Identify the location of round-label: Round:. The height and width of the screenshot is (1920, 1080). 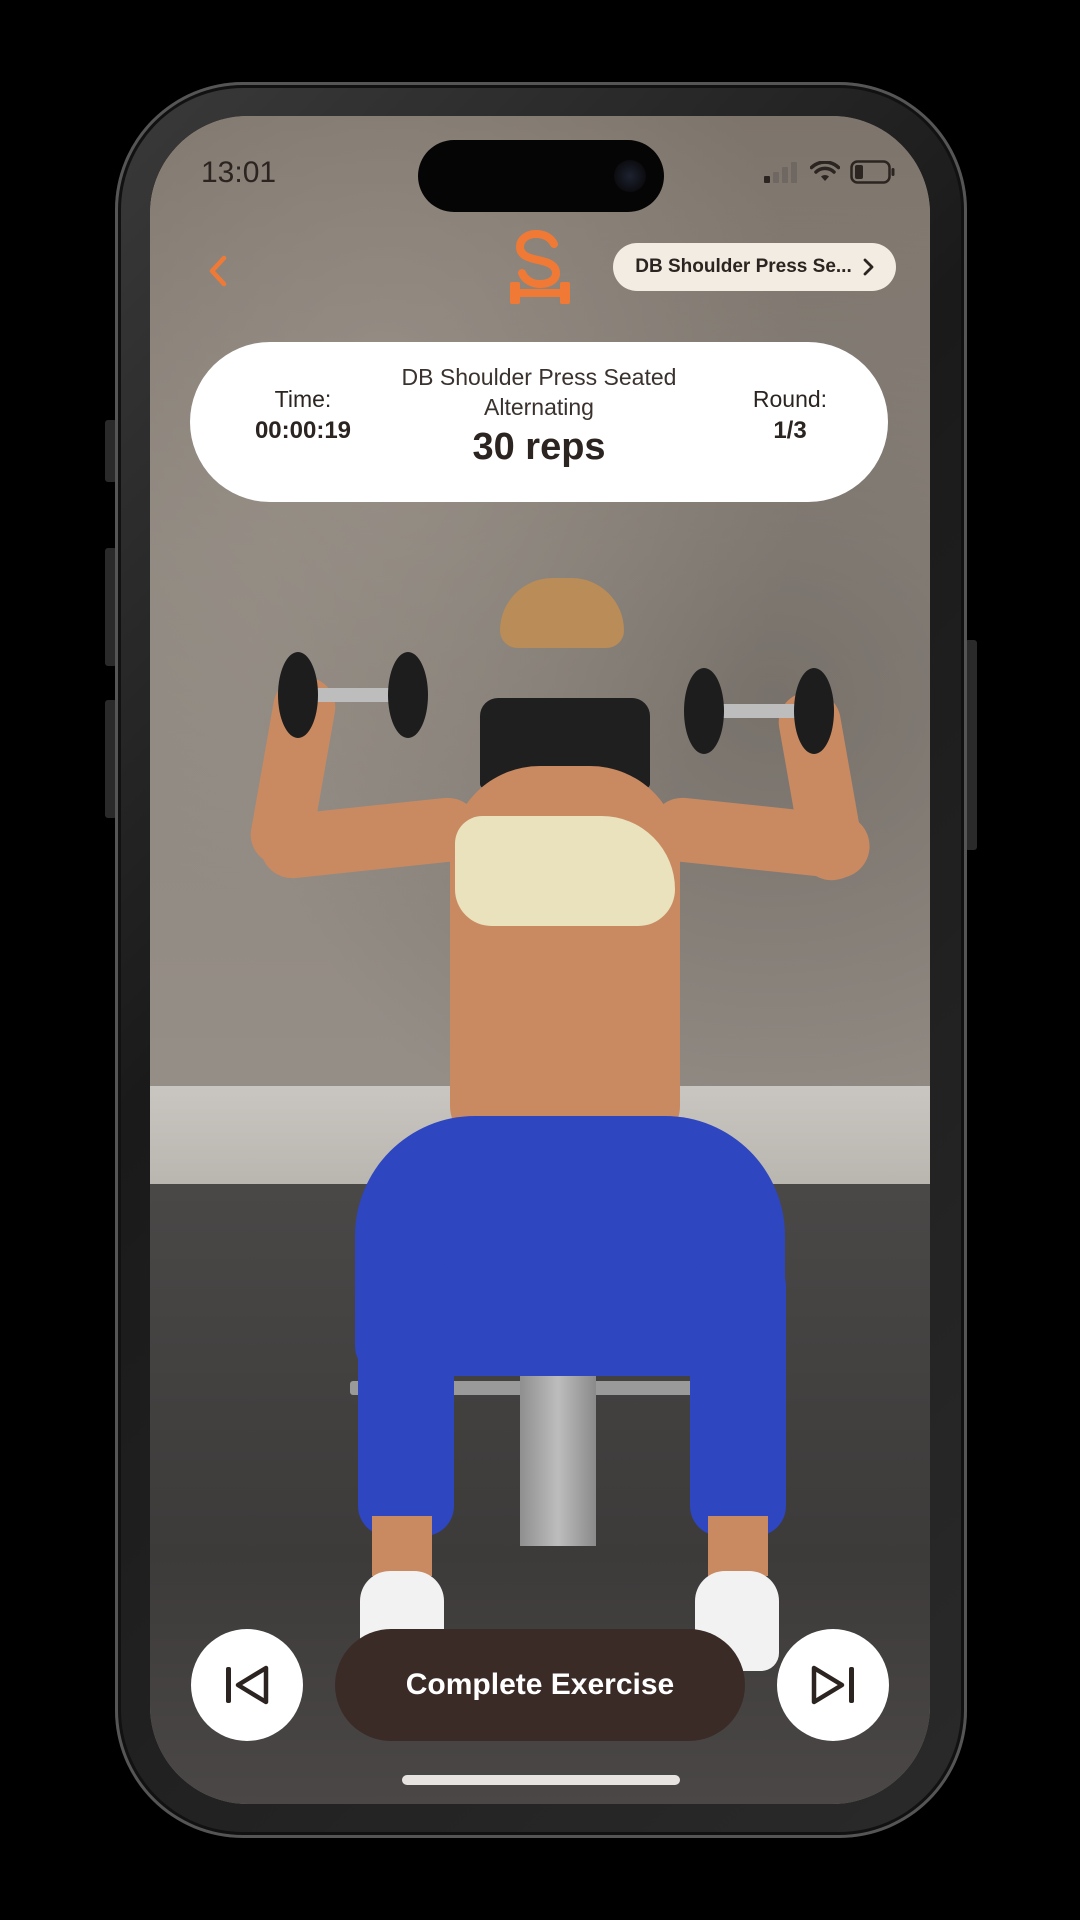
(790, 399).